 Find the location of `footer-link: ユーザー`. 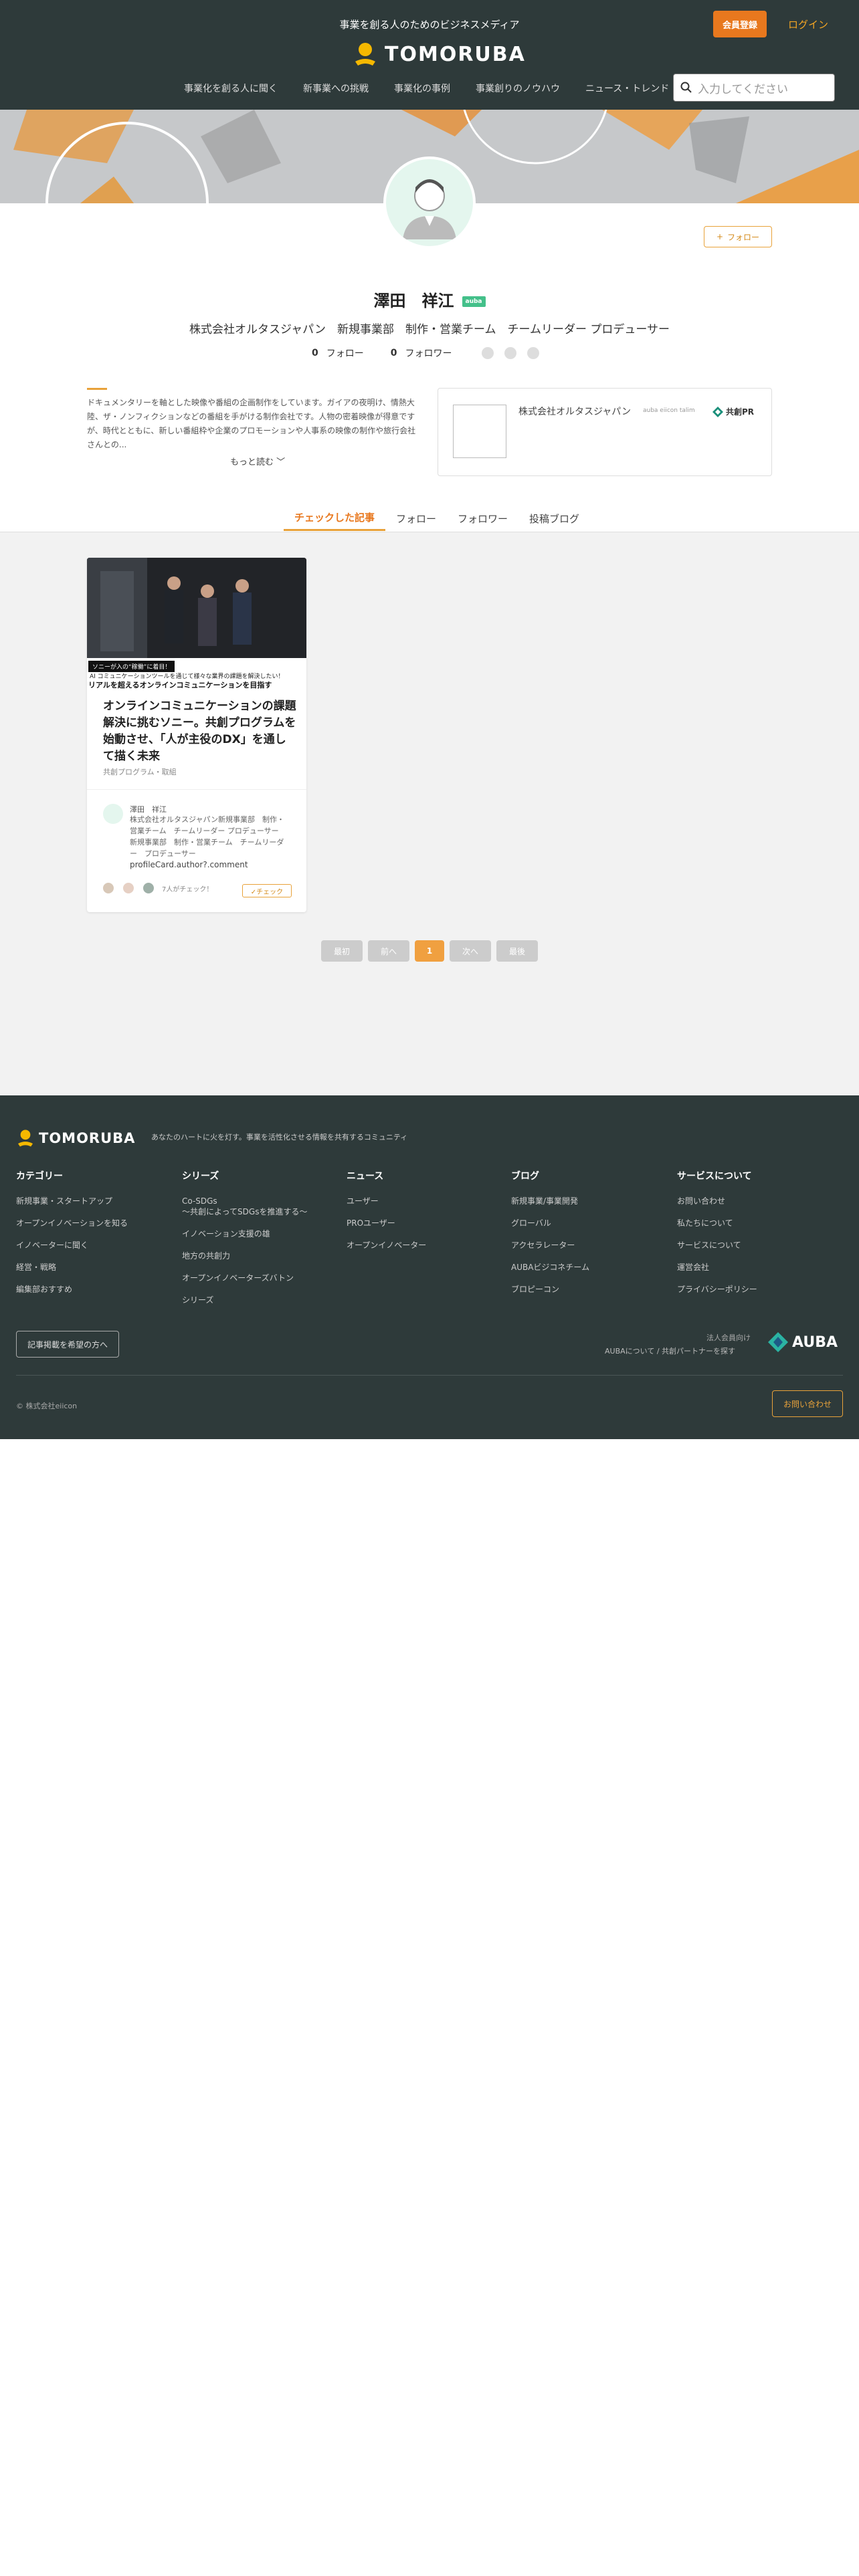

footer-link: ユーザー is located at coordinates (386, 1201).